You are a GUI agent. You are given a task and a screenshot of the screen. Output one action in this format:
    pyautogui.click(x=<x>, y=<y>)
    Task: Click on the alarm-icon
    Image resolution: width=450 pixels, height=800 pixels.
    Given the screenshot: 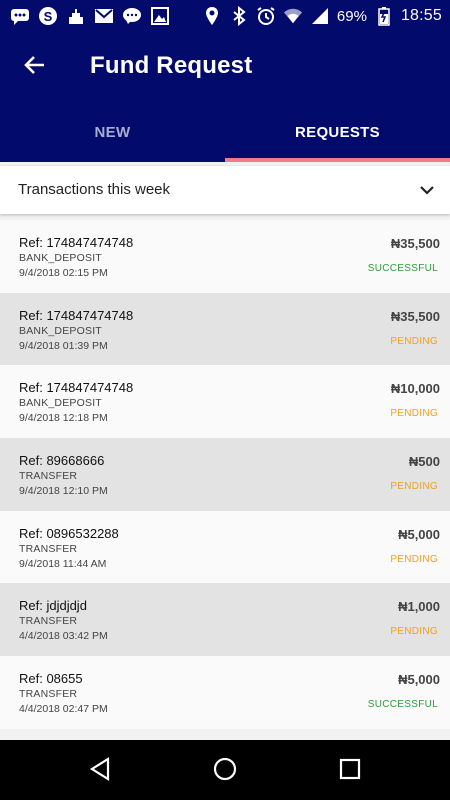 What is the action you would take?
    pyautogui.click(x=266, y=16)
    